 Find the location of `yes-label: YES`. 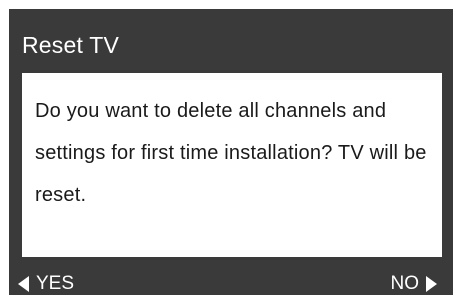

yes-label: YES is located at coordinates (55, 283).